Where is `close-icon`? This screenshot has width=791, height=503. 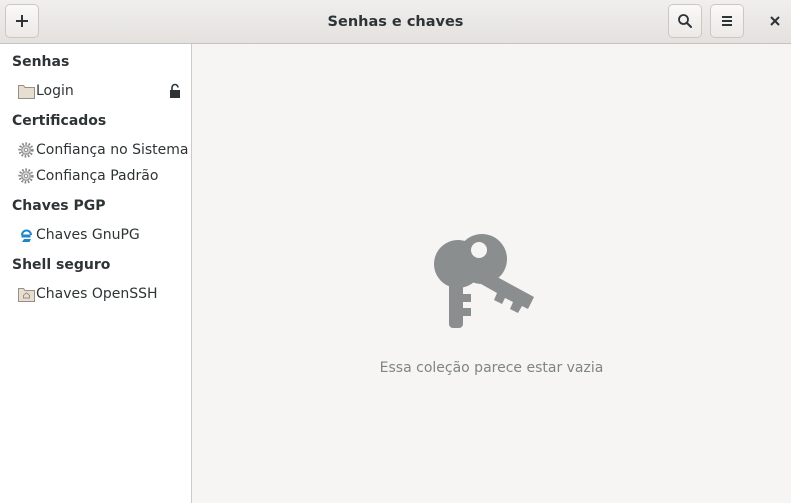 close-icon is located at coordinates (775, 21).